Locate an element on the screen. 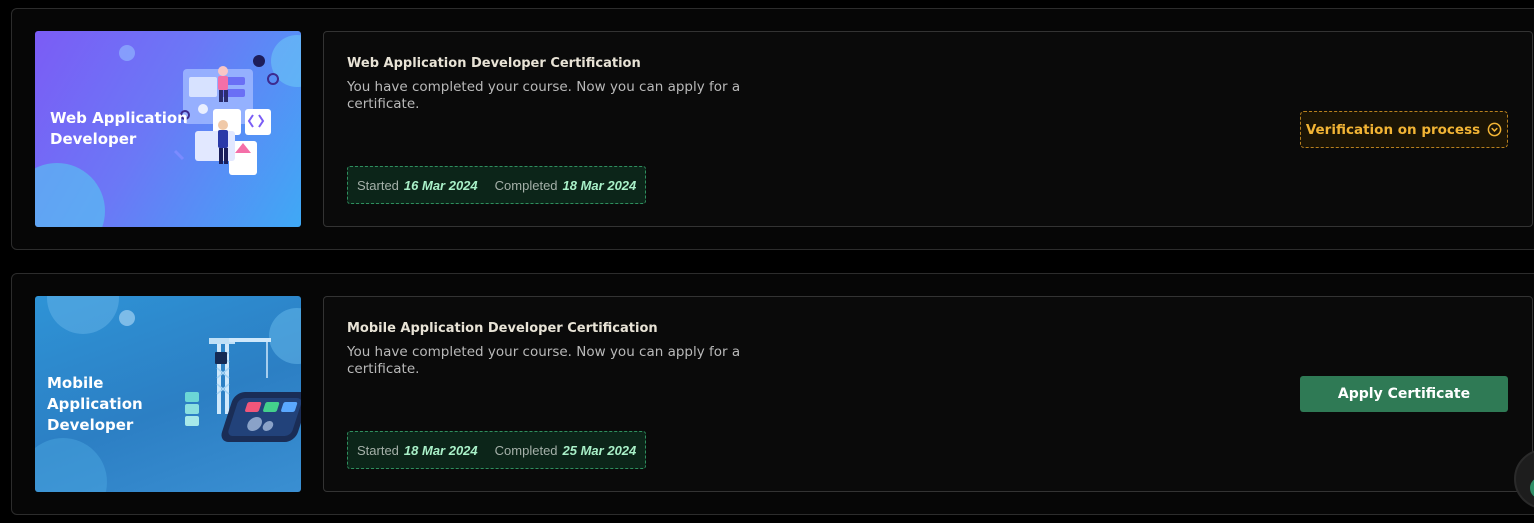 The width and height of the screenshot is (1534, 523). apply-certificate-button: Apply Certificate is located at coordinates (1404, 394).